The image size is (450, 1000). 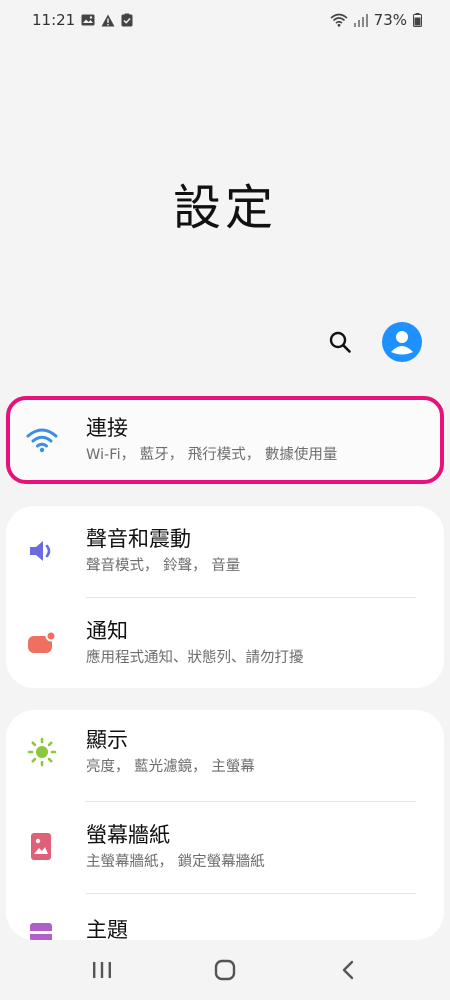 What do you see at coordinates (107, 740) in the screenshot?
I see `item-title: 顯示` at bounding box center [107, 740].